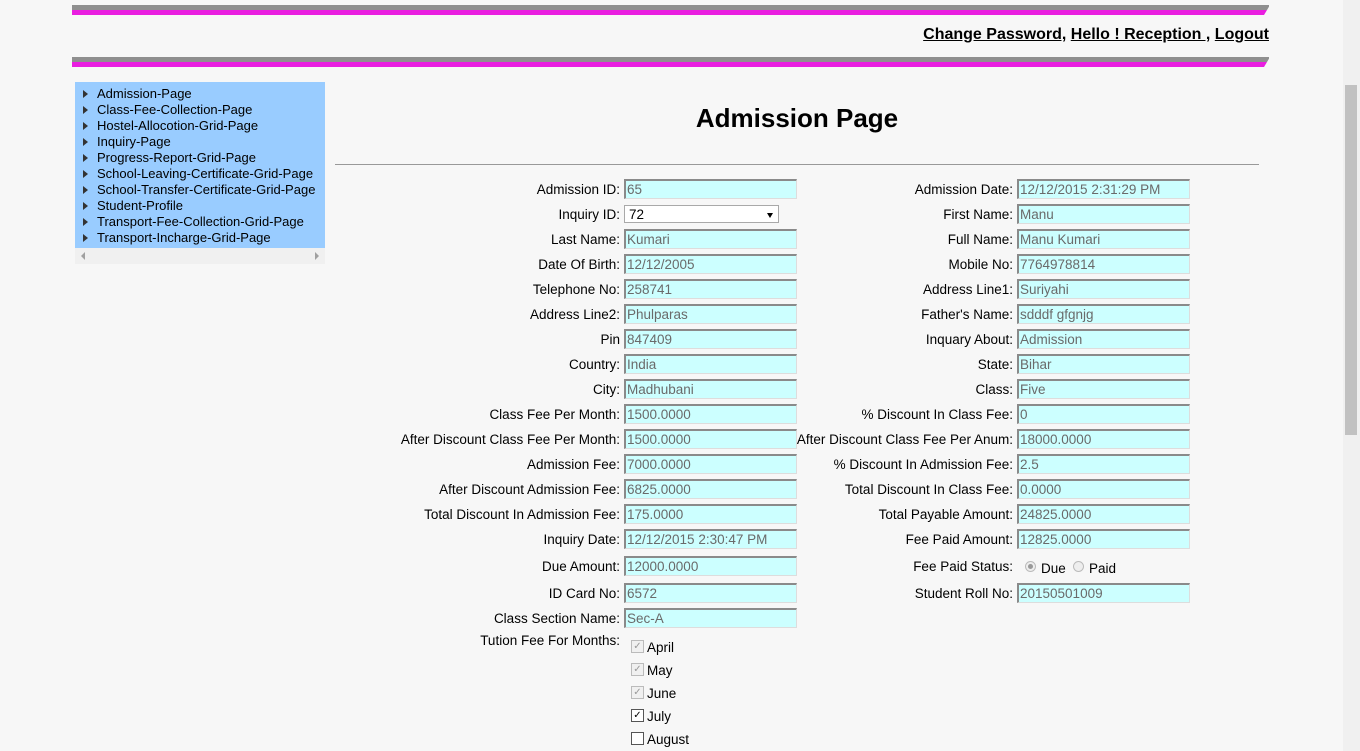 The height and width of the screenshot is (751, 1360). Describe the element at coordinates (959, 539) in the screenshot. I see `fee-paid-label: Fee Paid Amount:` at that location.